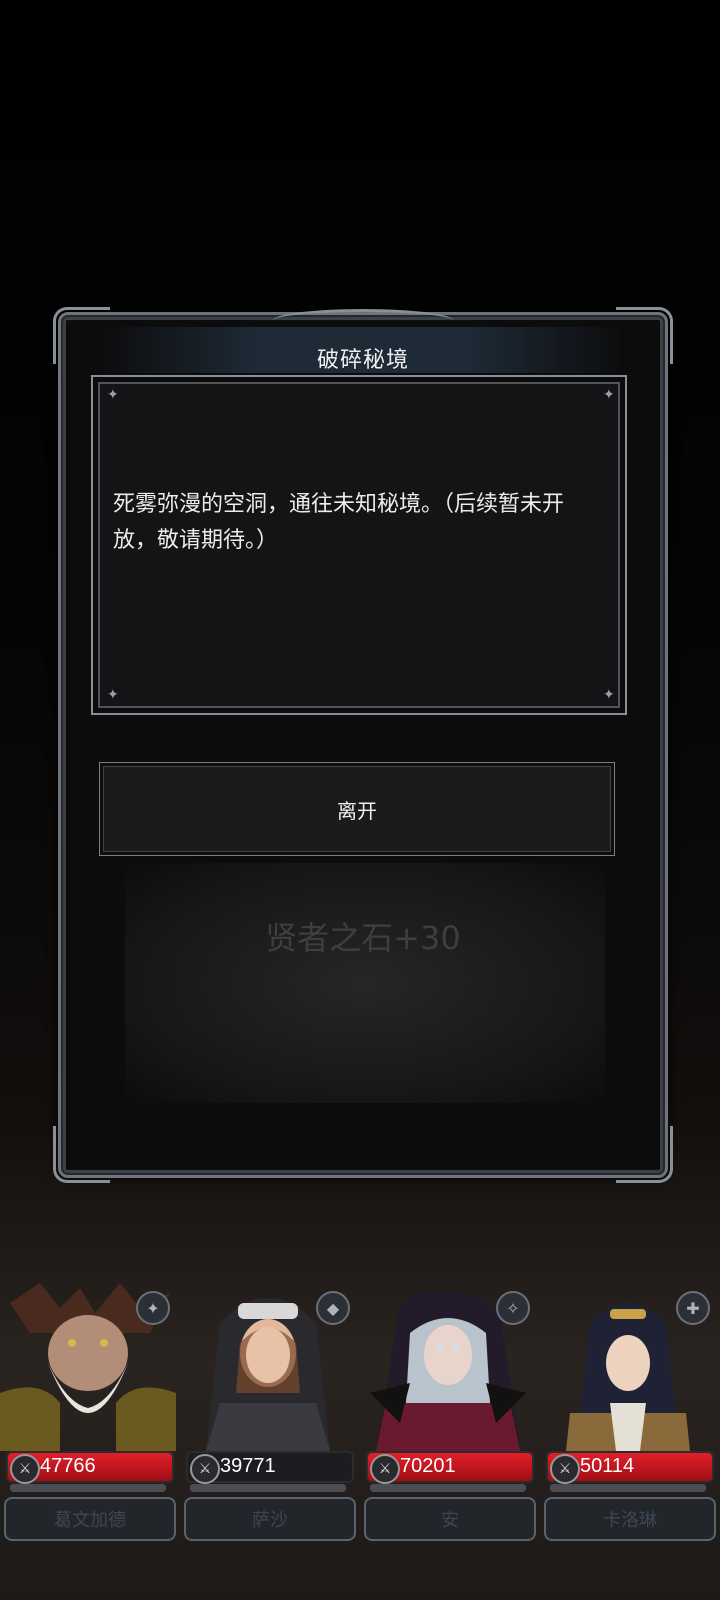 Image resolution: width=720 pixels, height=1600 pixels. I want to click on hero-power-value: 39771, so click(248, 1466).